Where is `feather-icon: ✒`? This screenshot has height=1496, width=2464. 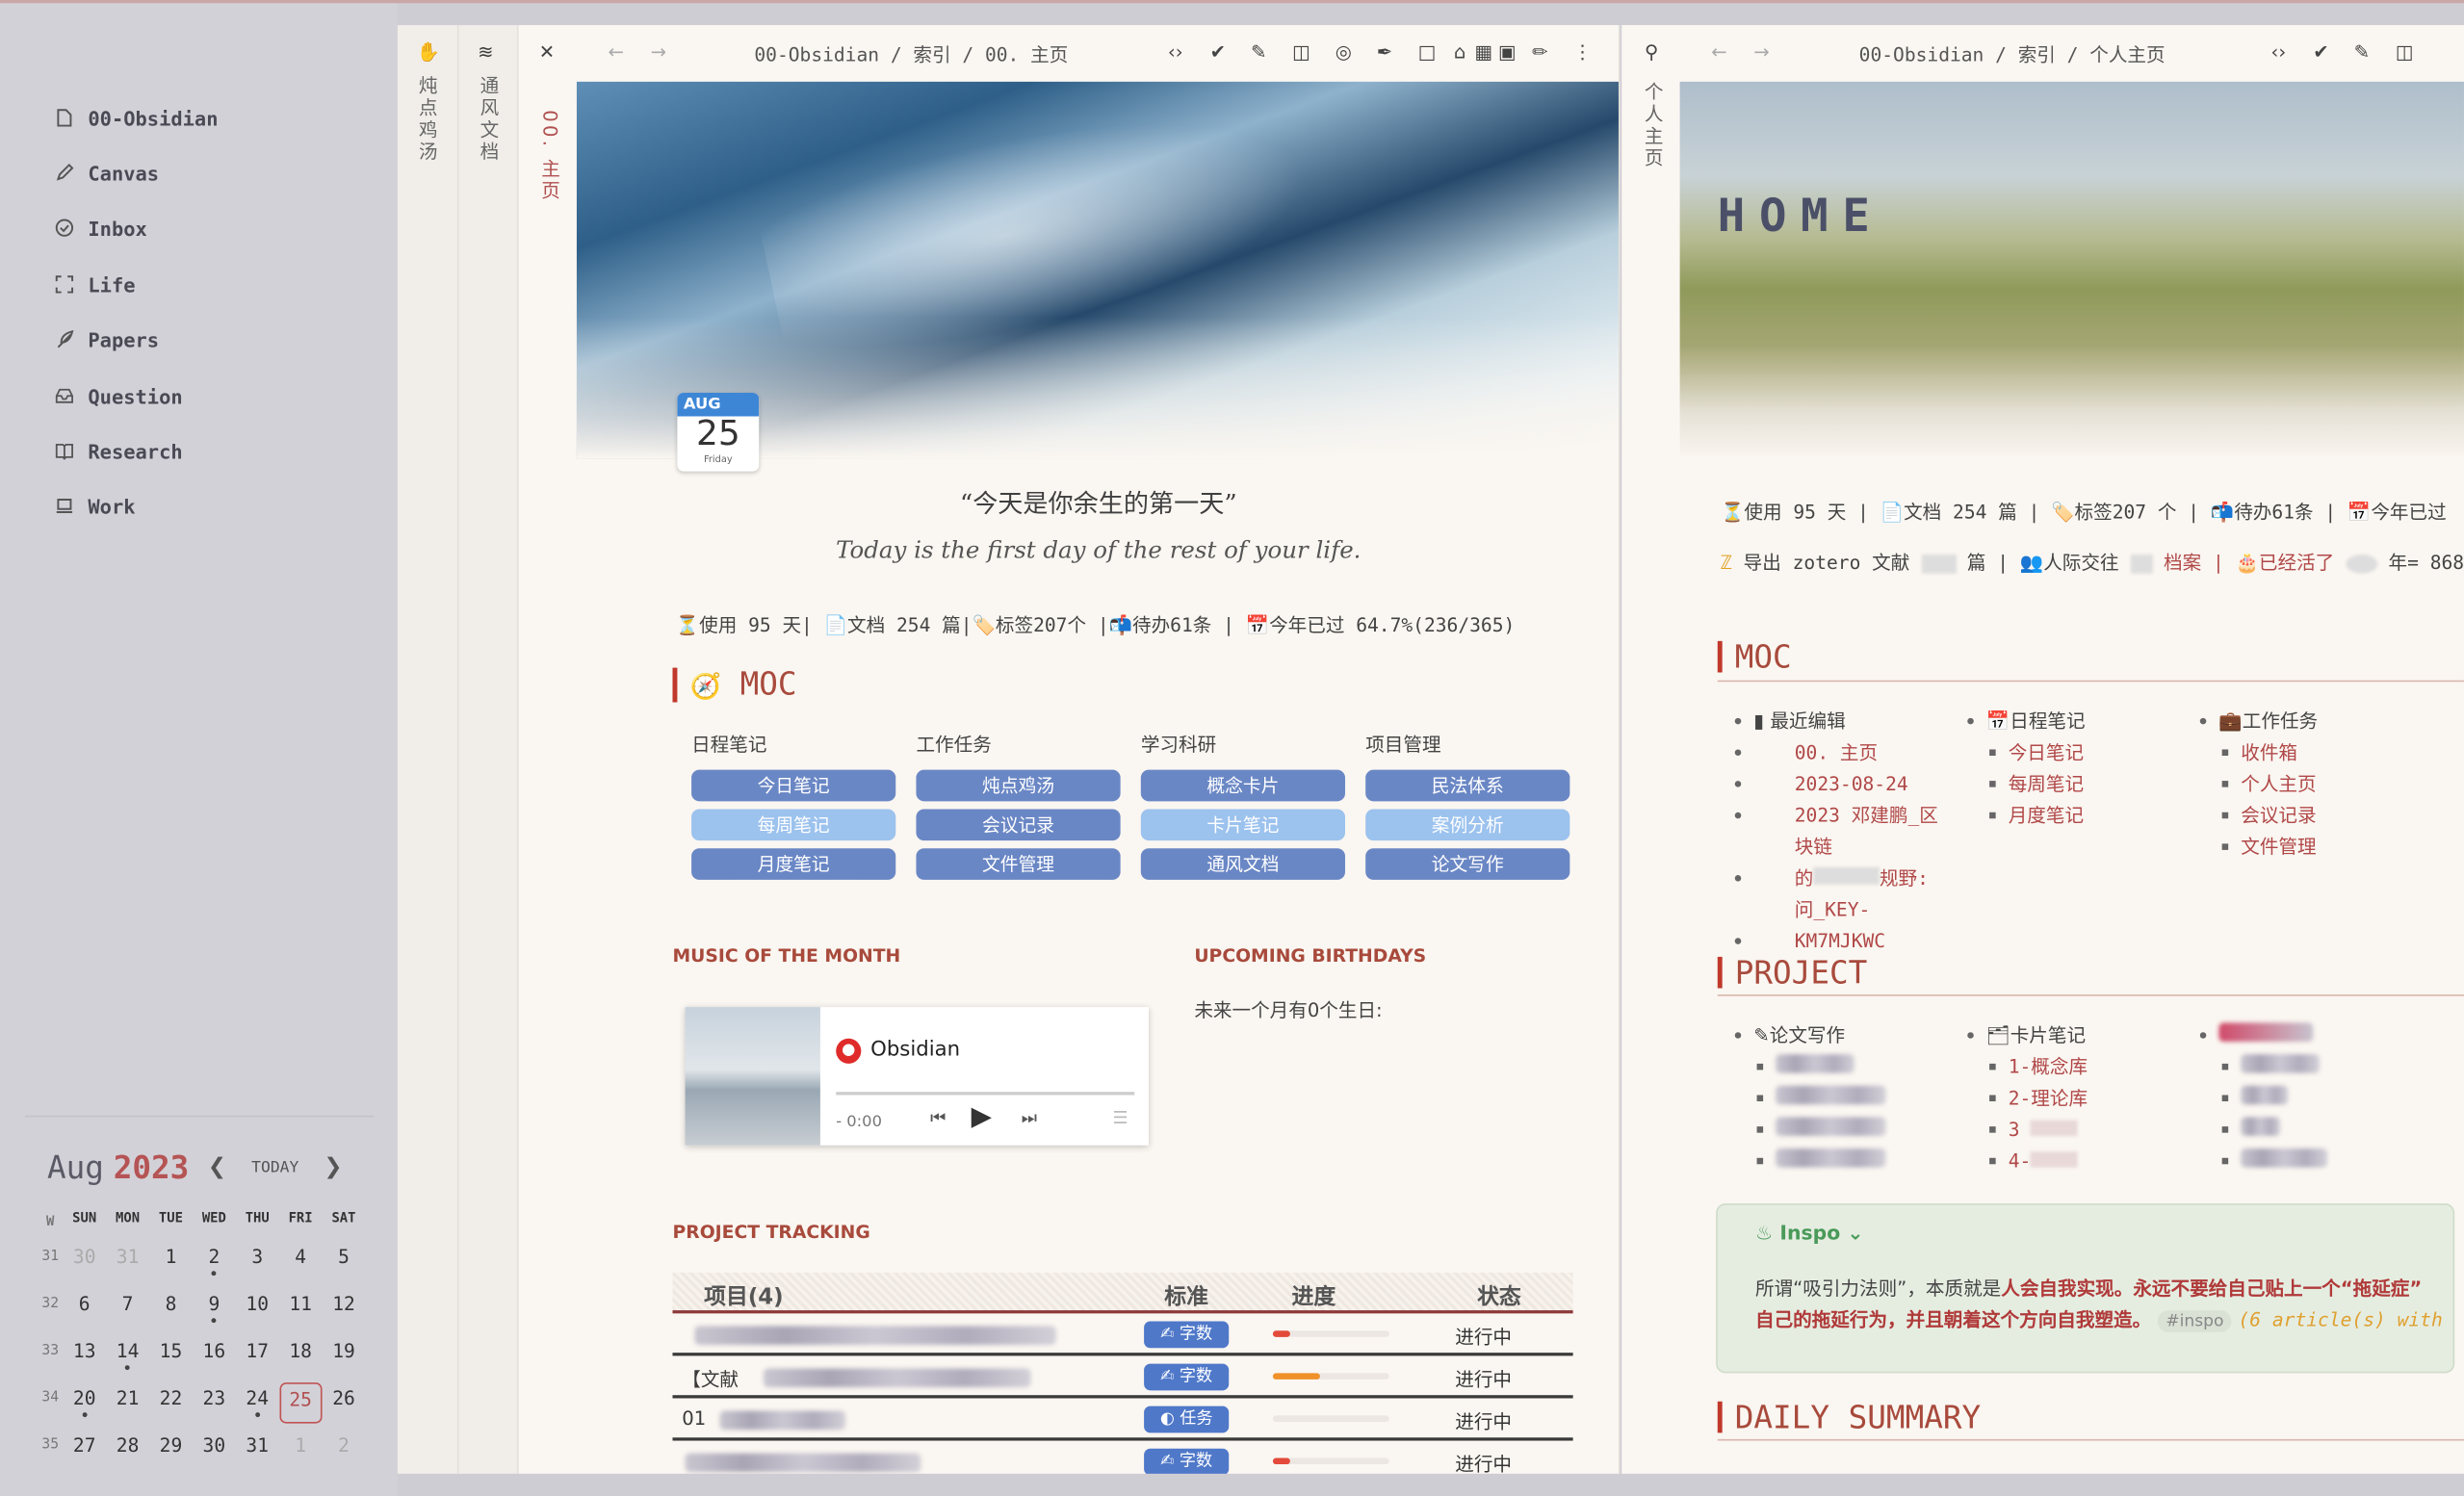
feather-icon: ✒ is located at coordinates (1384, 51).